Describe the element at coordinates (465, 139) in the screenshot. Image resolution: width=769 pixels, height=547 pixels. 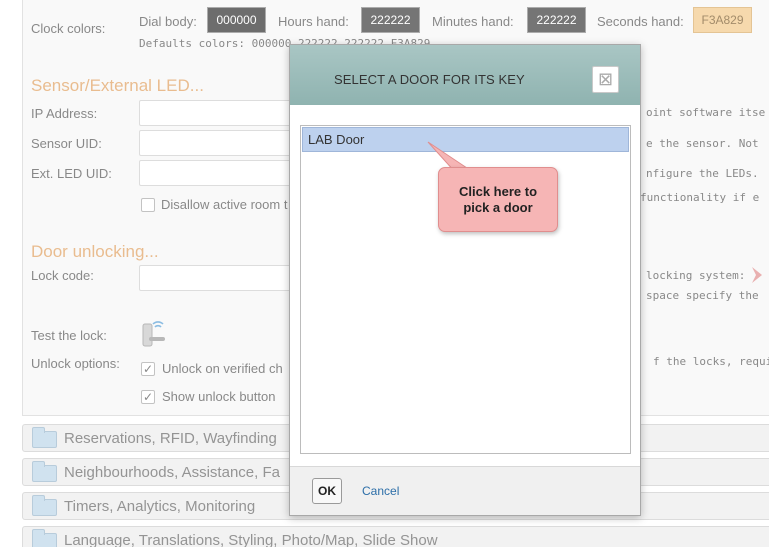
I see `door-list-item: LAB Door` at that location.